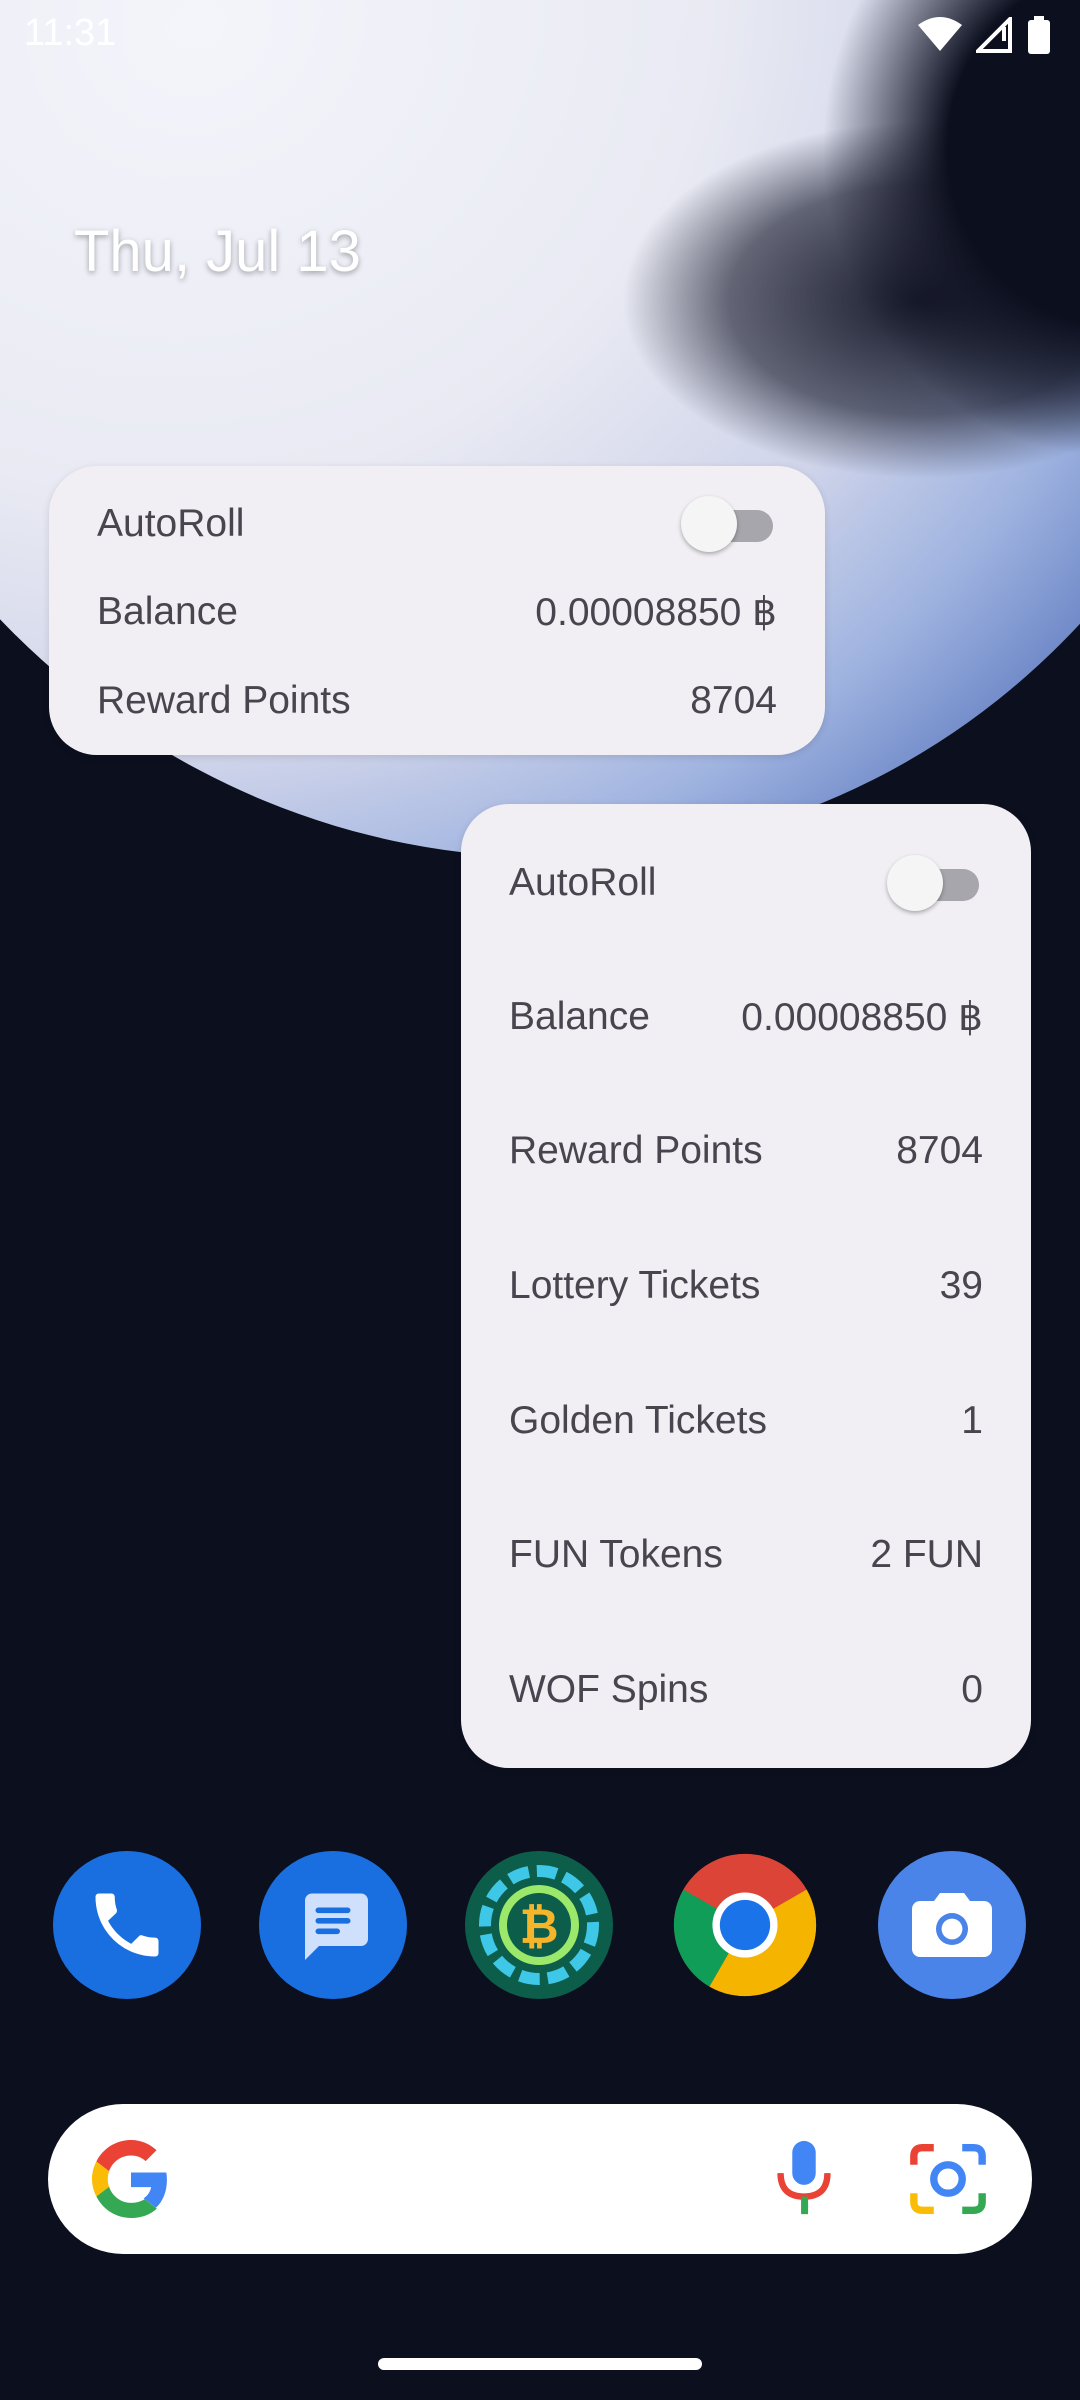  I want to click on camera-icon, so click(952, 1925).